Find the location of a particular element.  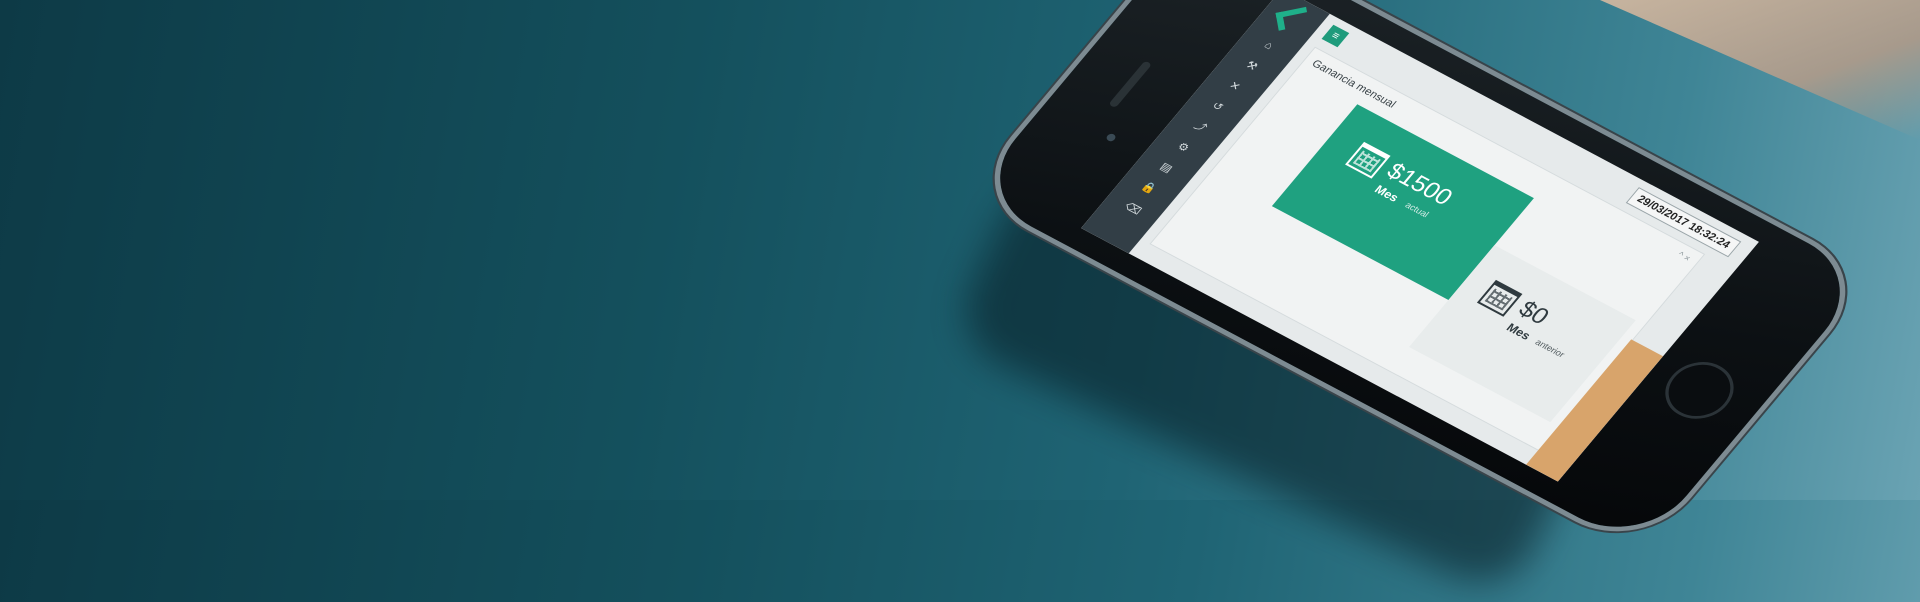

menu-button: ≡ is located at coordinates (1335, 36).